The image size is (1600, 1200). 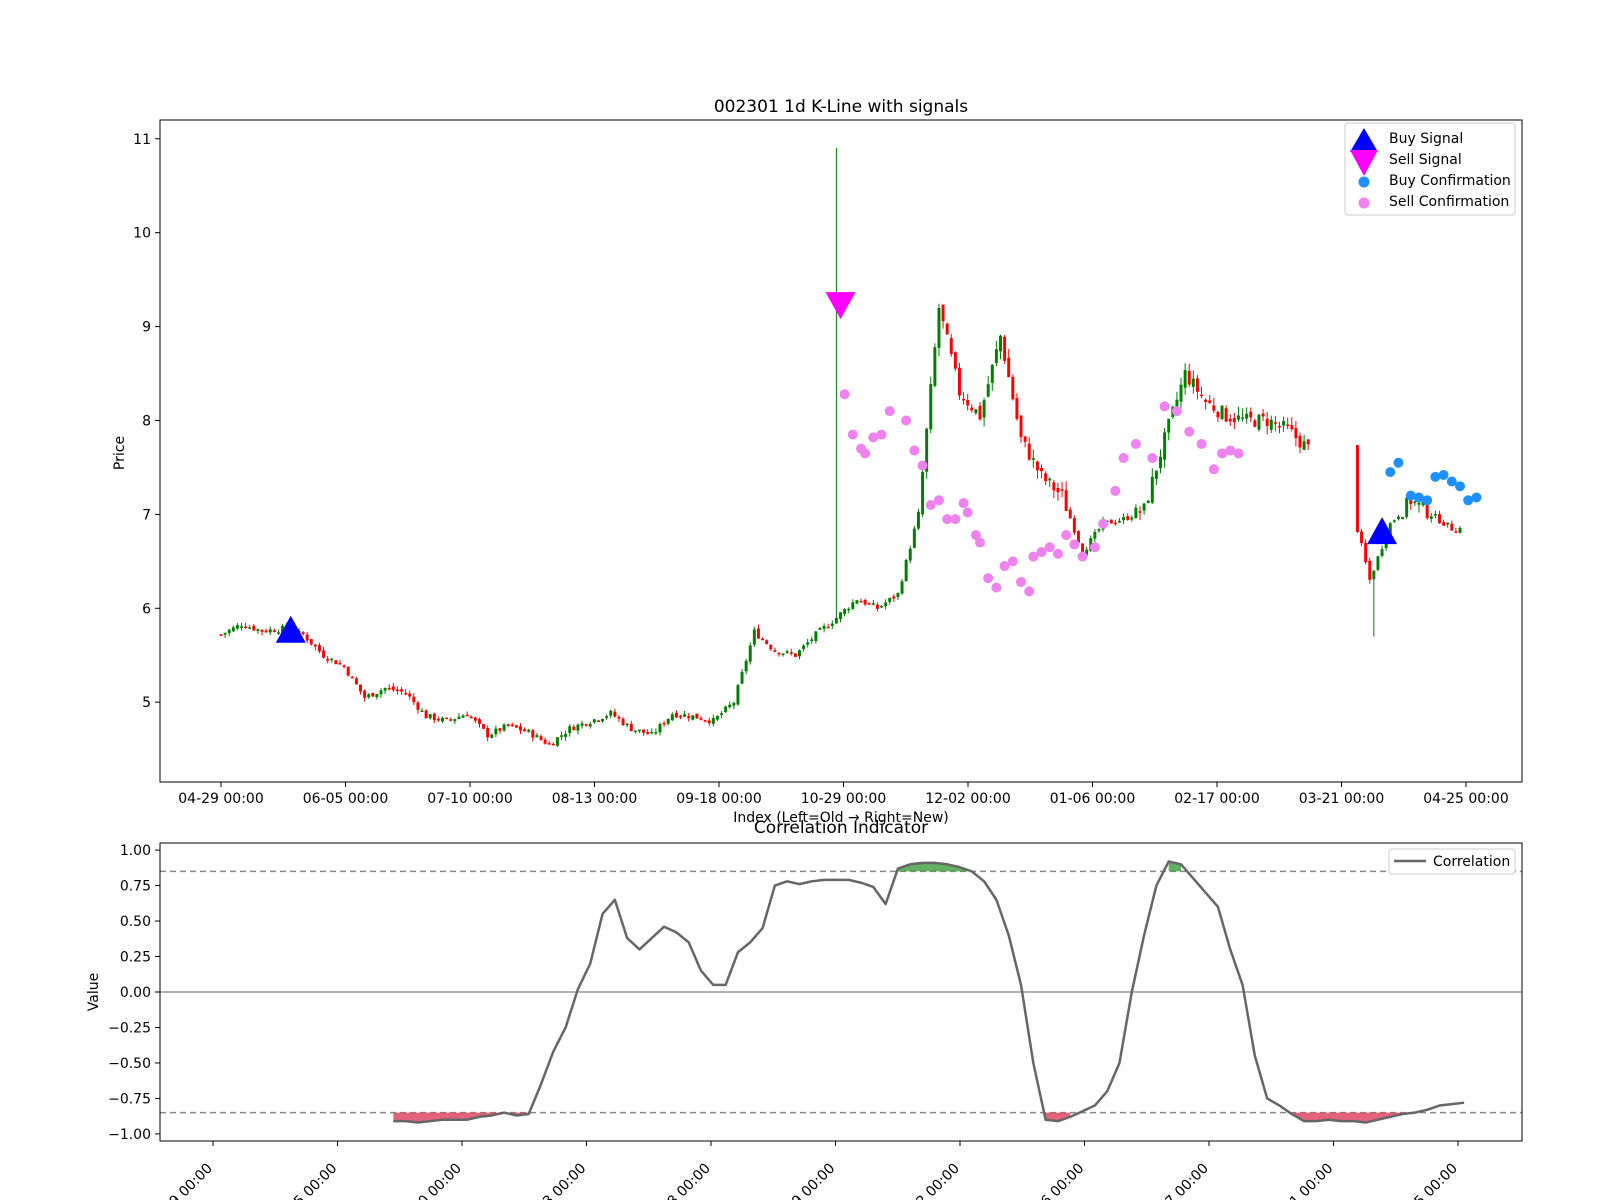 I want to click on correlation-y-tick-label: 1.00, so click(x=135, y=851).